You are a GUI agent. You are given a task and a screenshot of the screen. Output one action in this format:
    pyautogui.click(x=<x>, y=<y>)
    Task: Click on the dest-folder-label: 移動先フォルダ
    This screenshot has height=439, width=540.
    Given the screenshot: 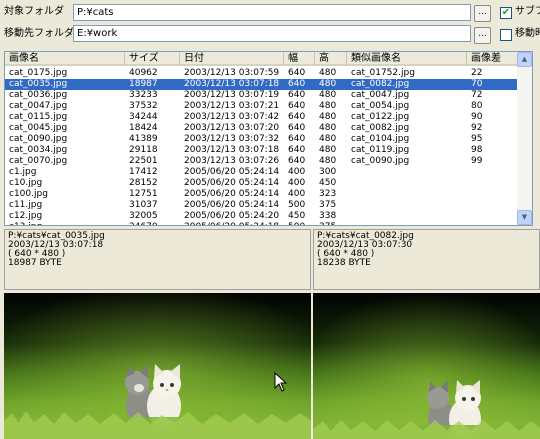 What is the action you would take?
    pyautogui.click(x=39, y=33)
    